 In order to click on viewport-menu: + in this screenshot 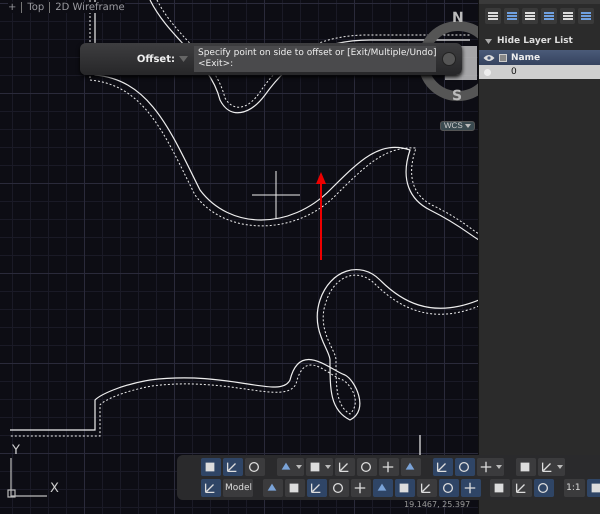, I will do `click(12, 7)`.